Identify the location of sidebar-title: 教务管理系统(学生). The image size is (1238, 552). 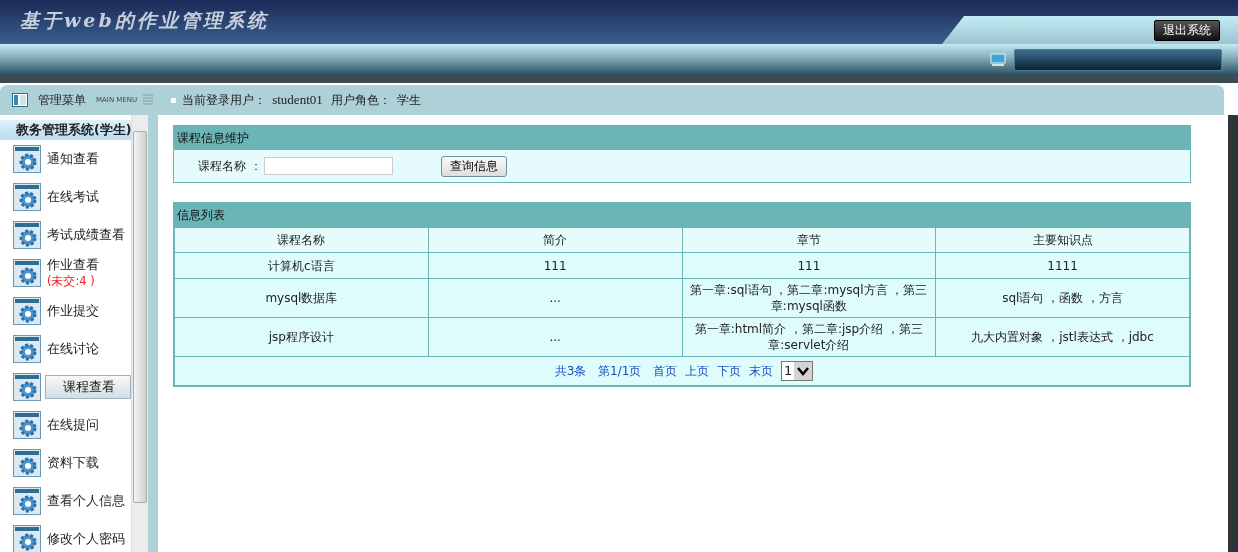
(66, 130).